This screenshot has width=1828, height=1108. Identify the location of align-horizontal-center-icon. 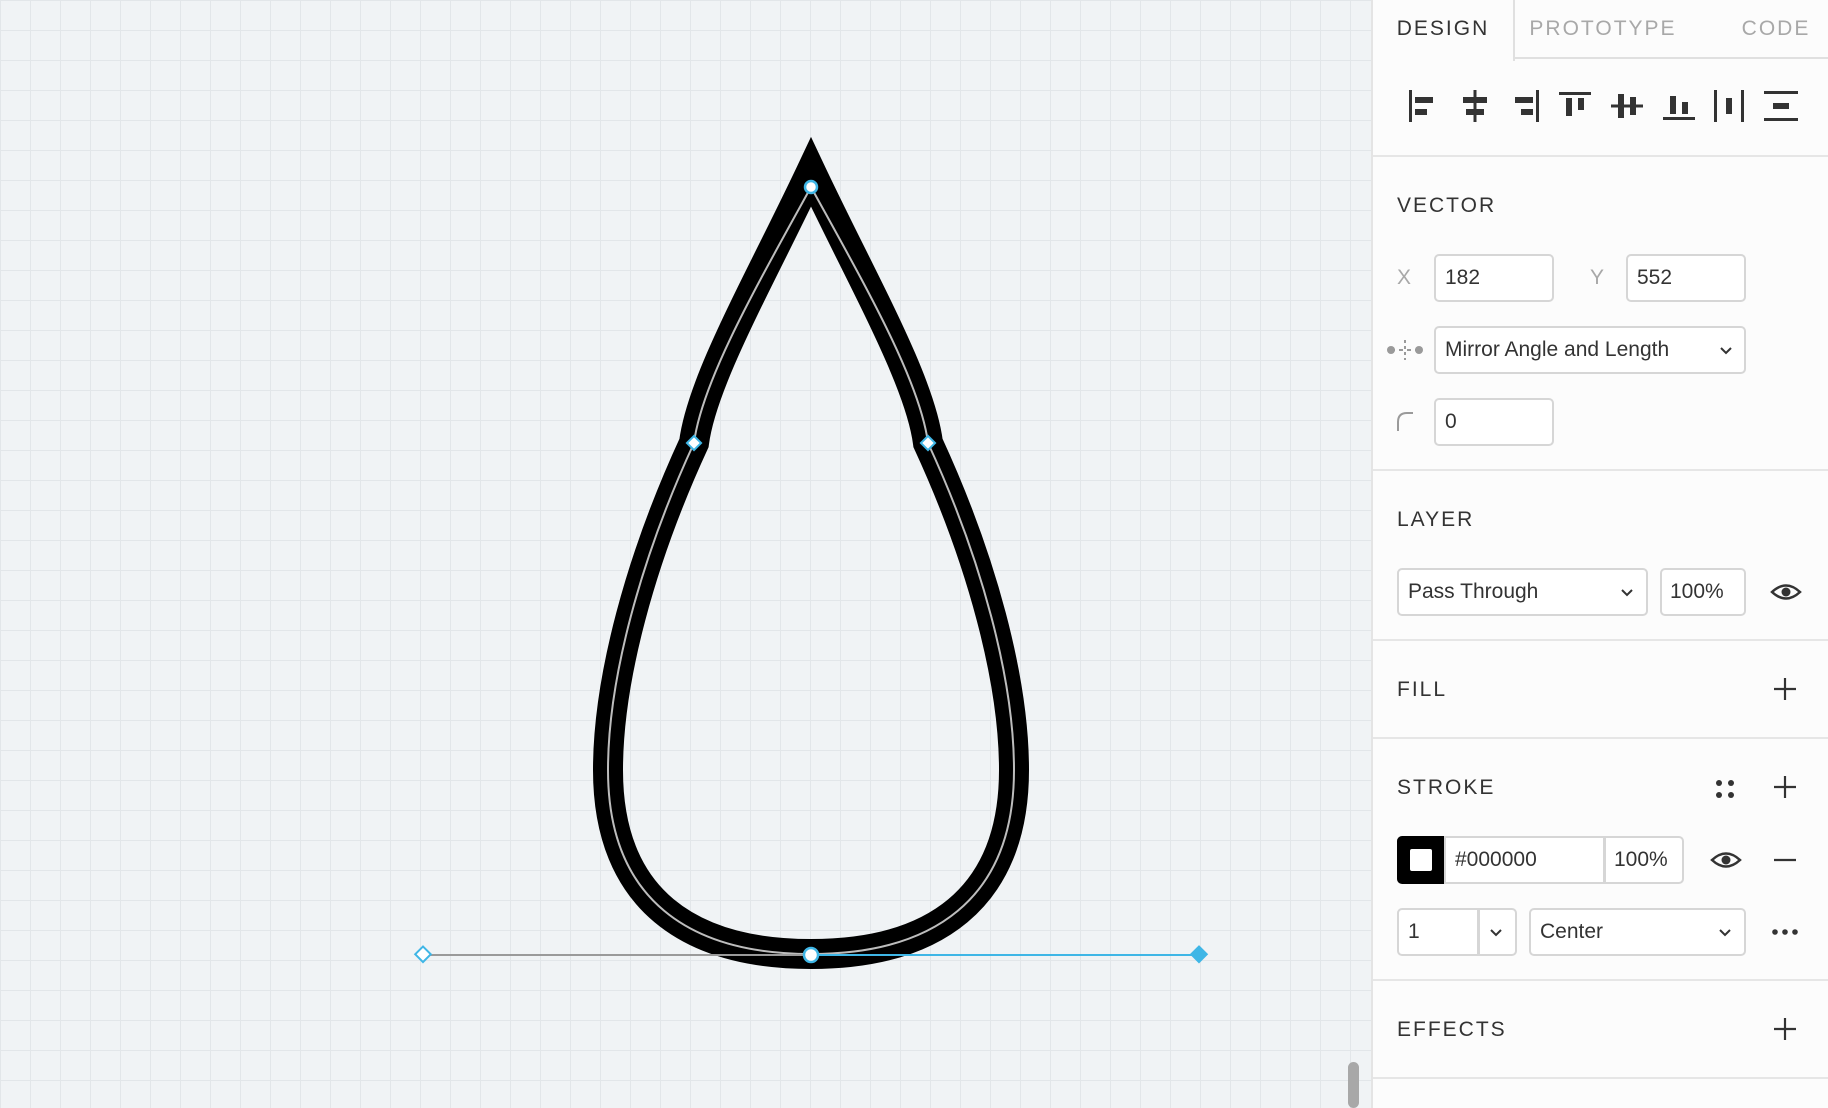
(1475, 106).